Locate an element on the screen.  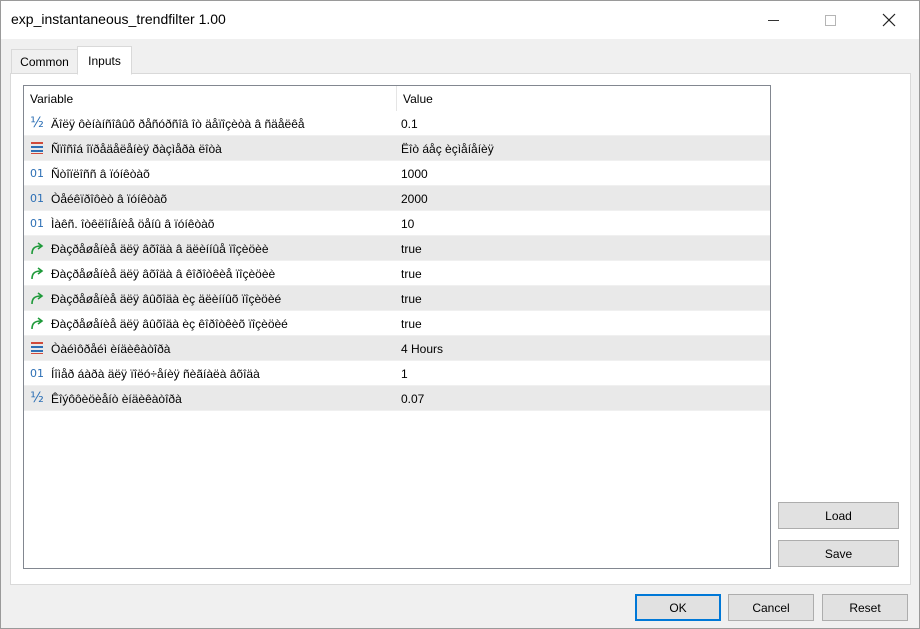
variable-name: Òàéìôðåéì èíäèêàòîðà is located at coordinates (111, 348).